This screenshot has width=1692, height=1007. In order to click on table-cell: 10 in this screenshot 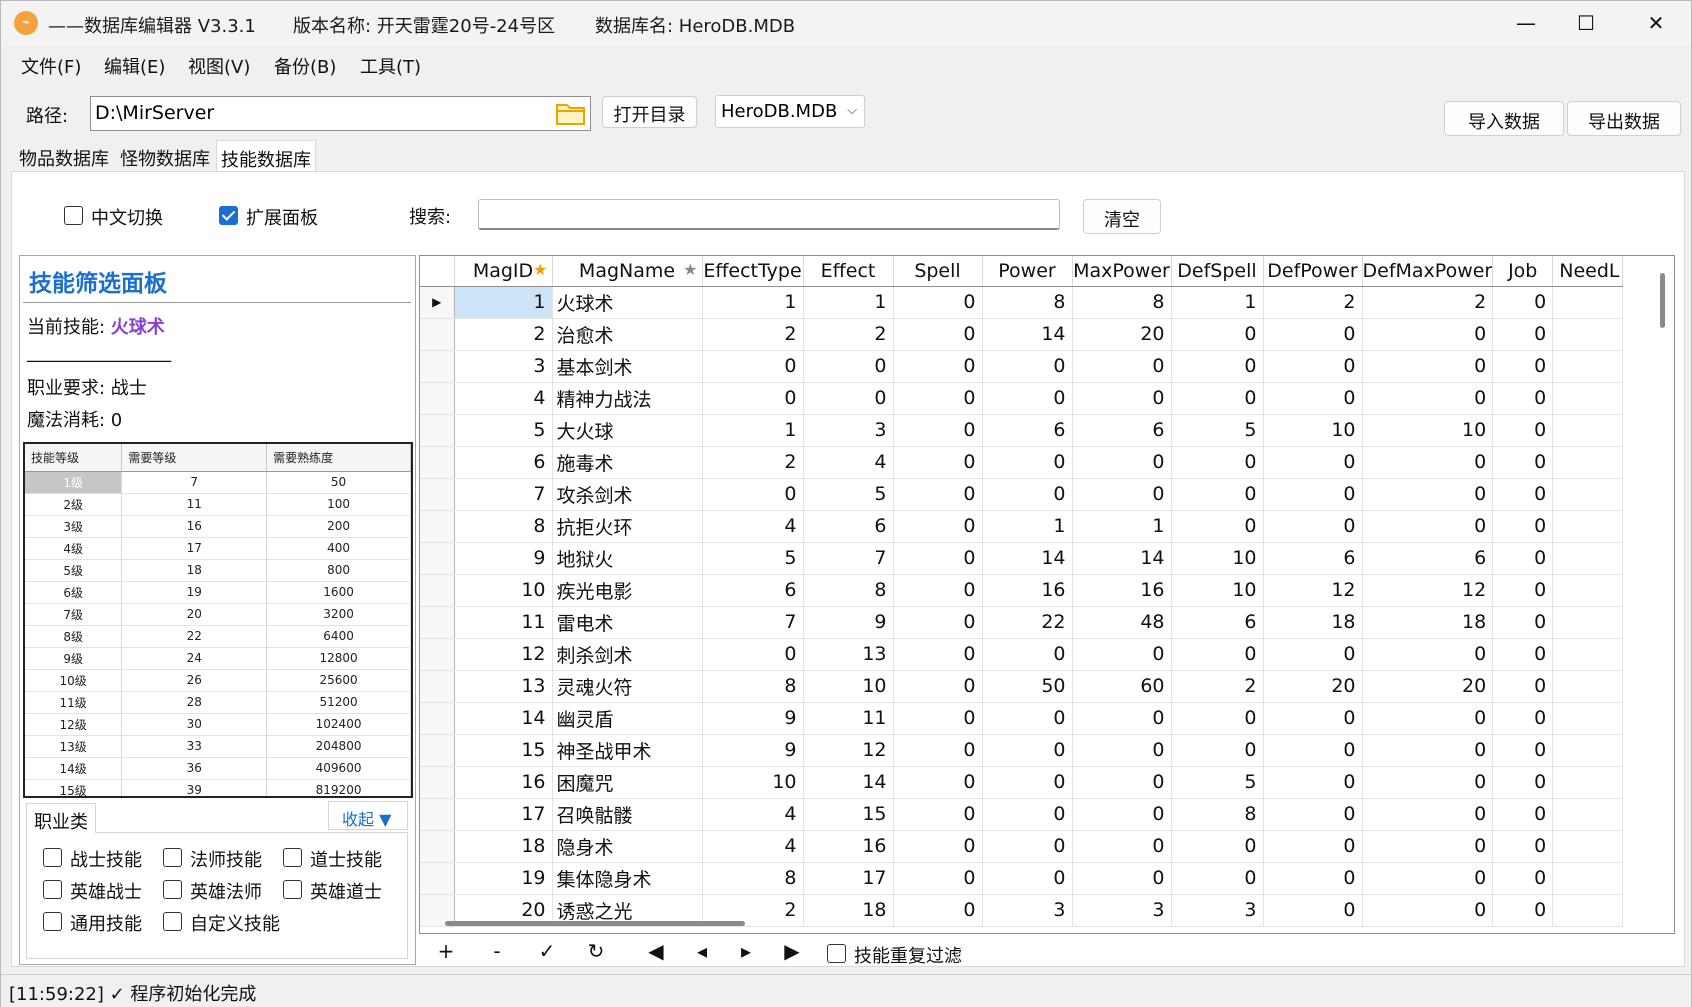, I will do `click(848, 686)`.